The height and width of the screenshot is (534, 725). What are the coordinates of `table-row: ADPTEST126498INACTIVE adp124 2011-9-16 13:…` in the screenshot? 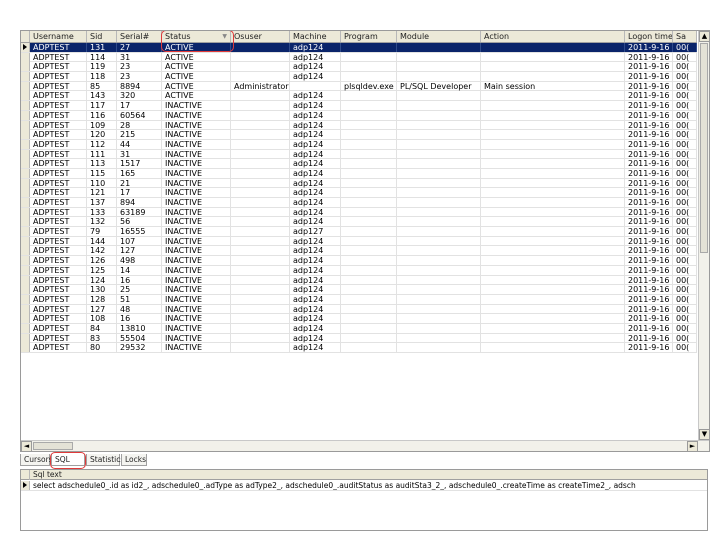 It's located at (359, 261).